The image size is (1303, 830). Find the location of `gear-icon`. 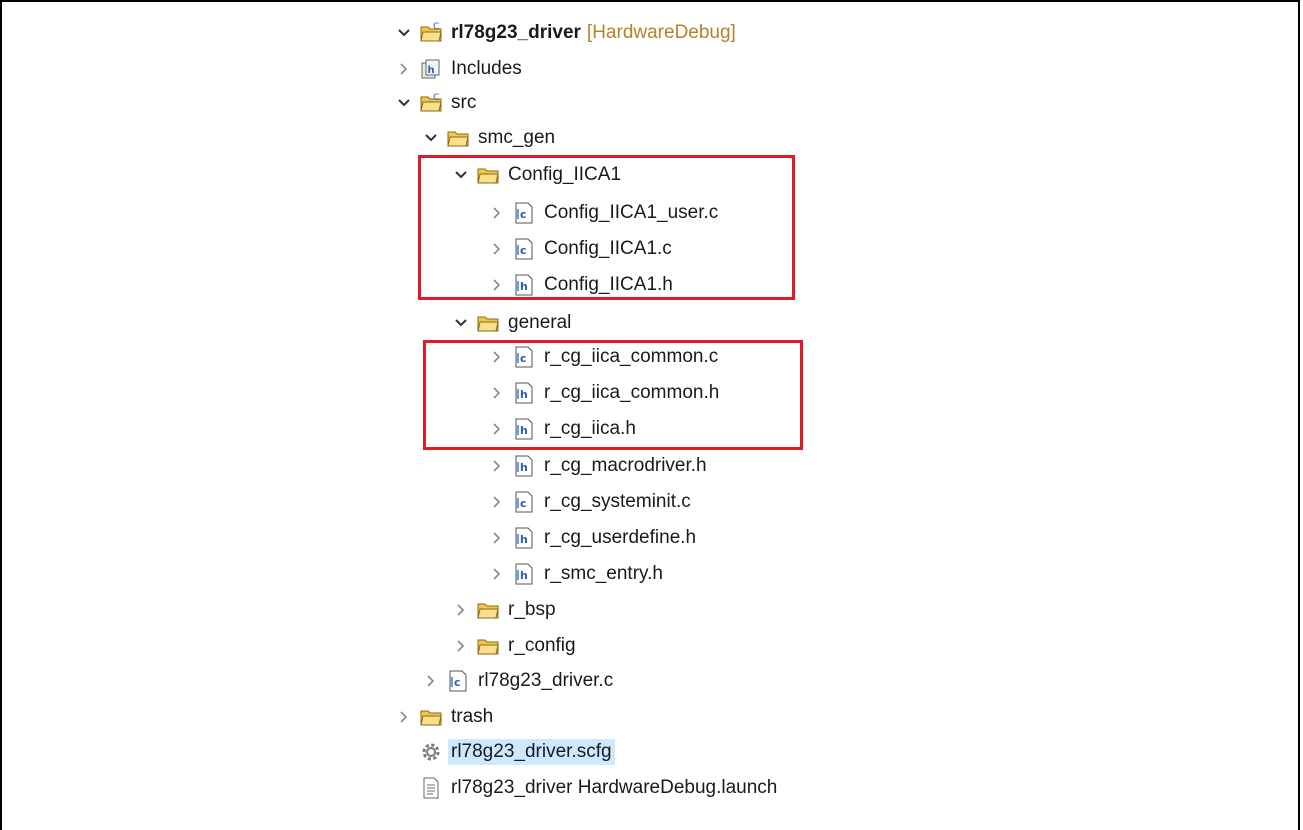

gear-icon is located at coordinates (431, 752).